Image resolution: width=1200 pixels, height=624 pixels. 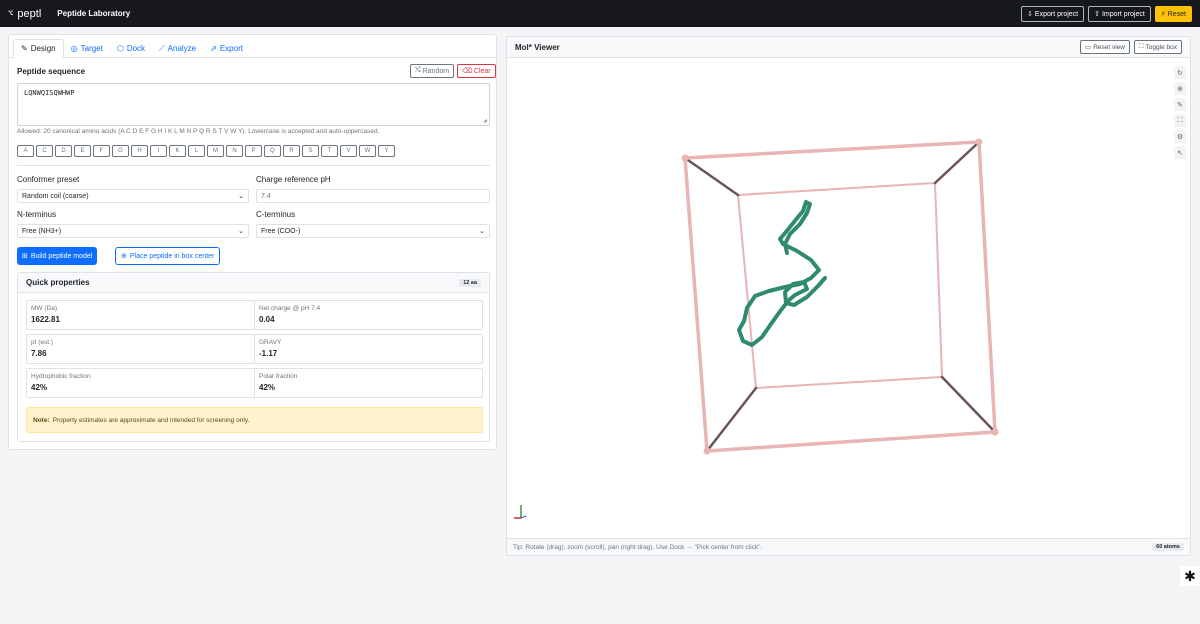 I want to click on amino-acid-button: G, so click(x=120, y=151).